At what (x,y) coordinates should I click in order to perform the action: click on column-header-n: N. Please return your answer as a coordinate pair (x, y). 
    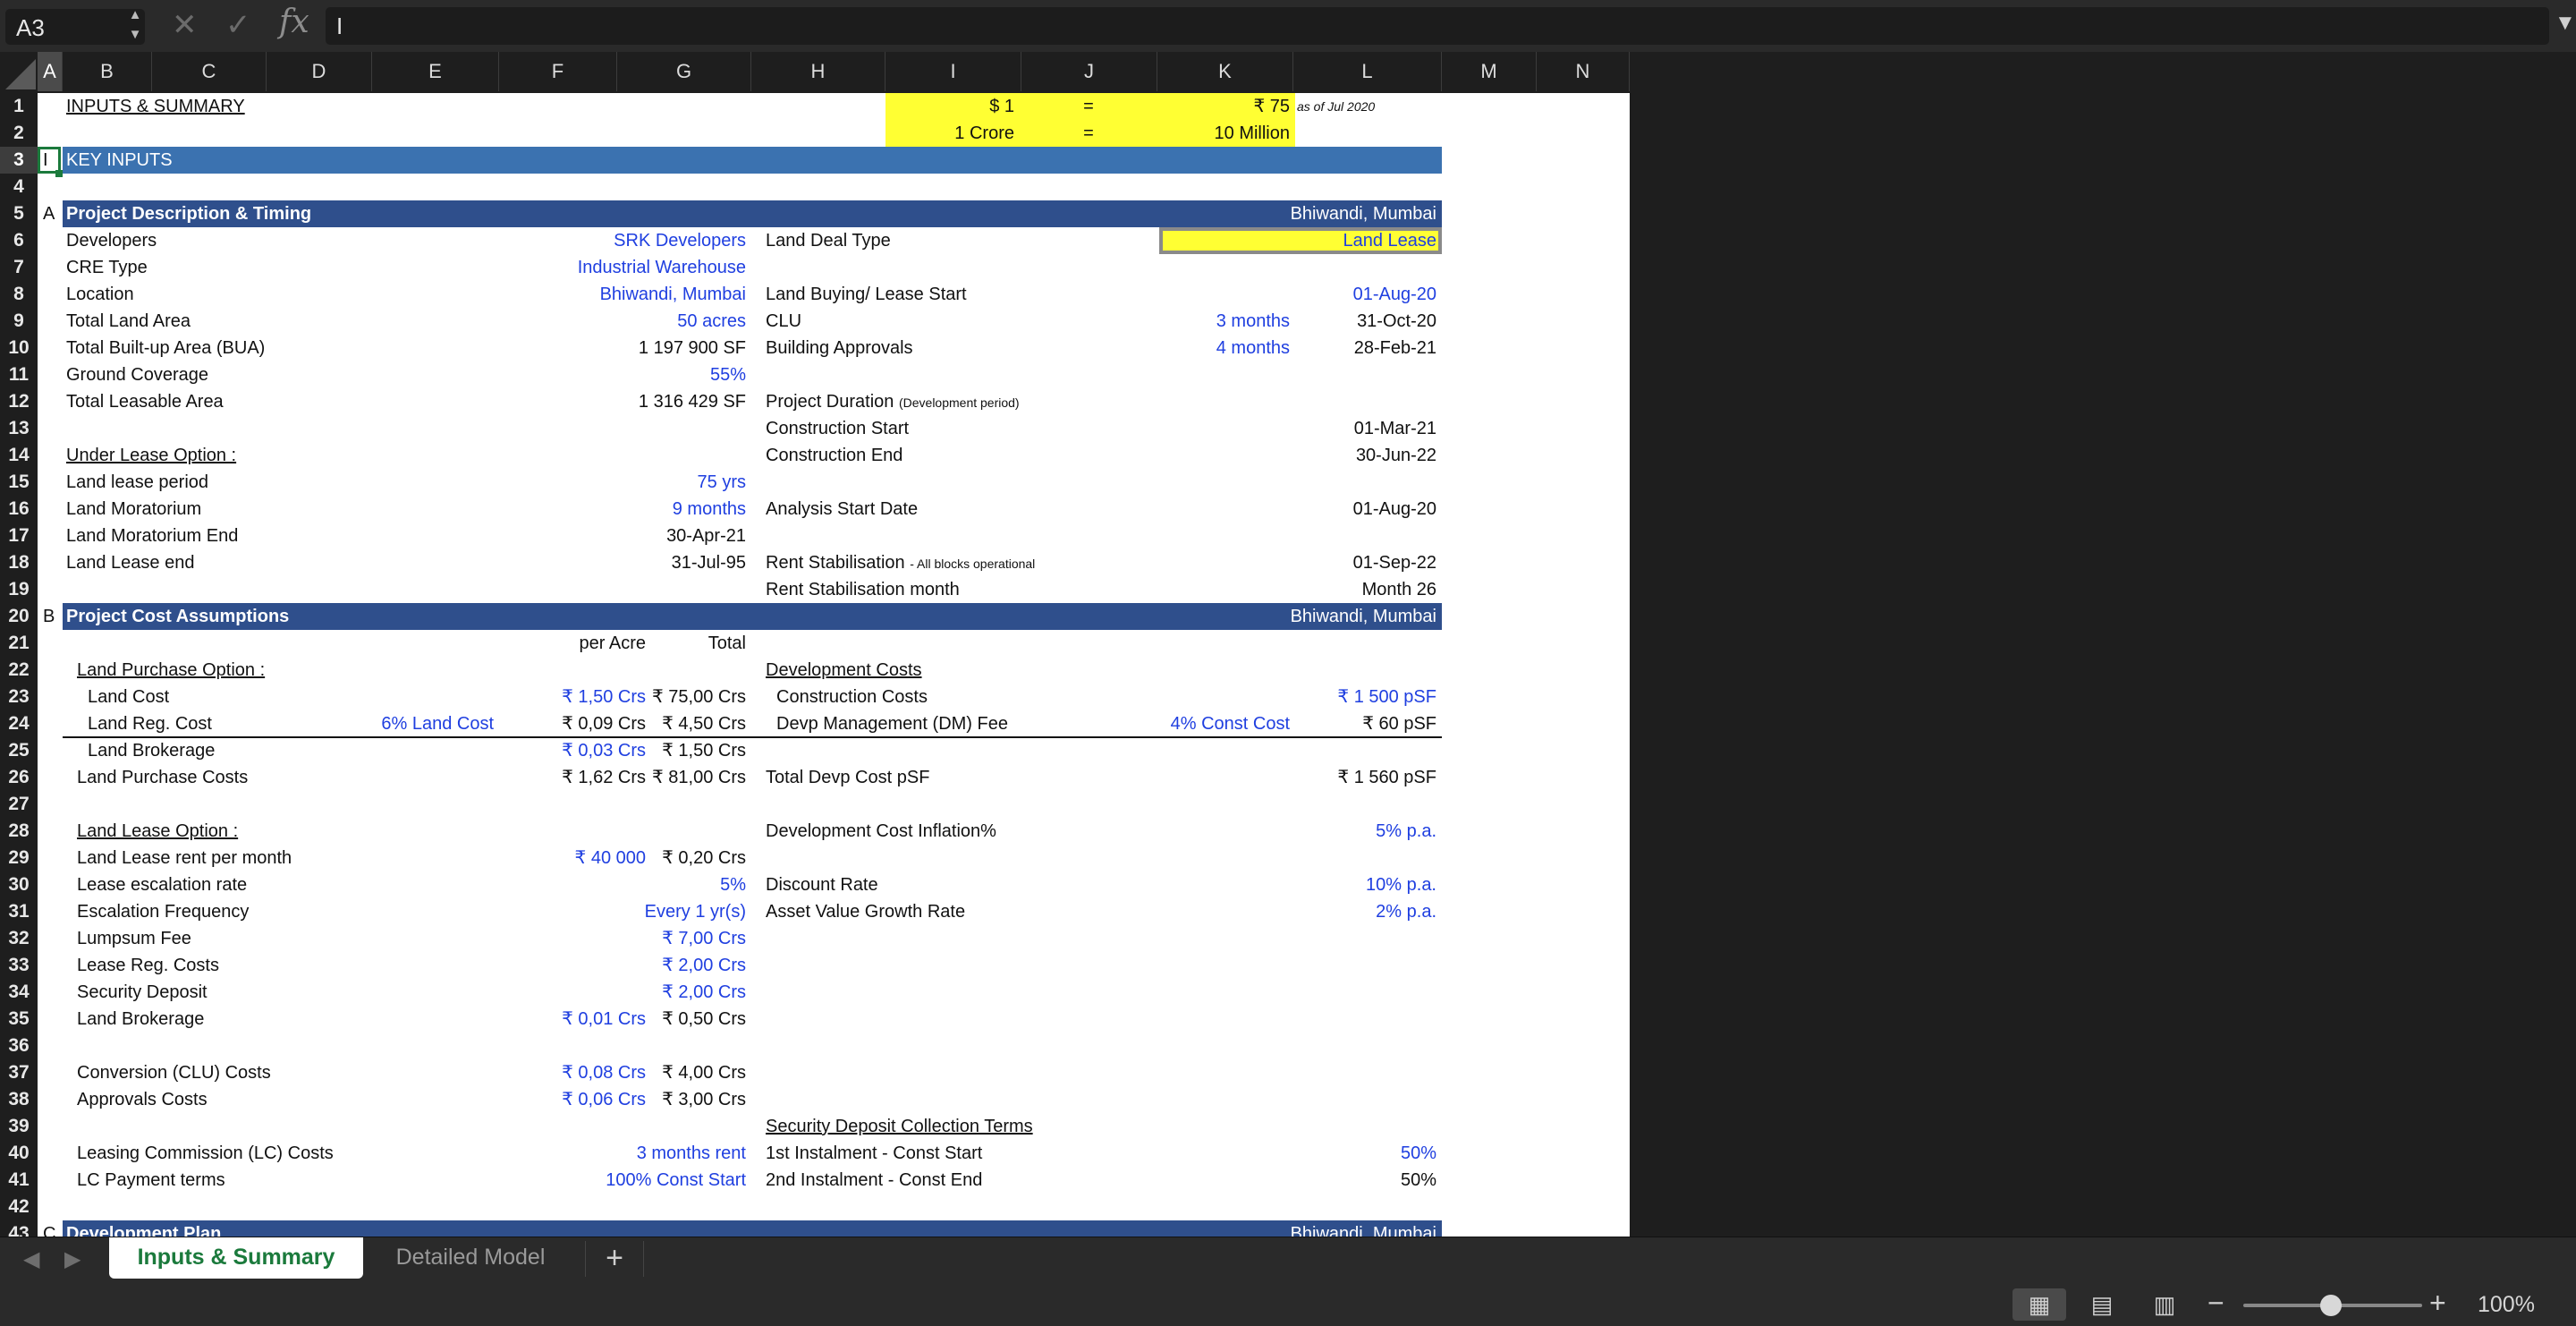
    Looking at the image, I should click on (1583, 71).